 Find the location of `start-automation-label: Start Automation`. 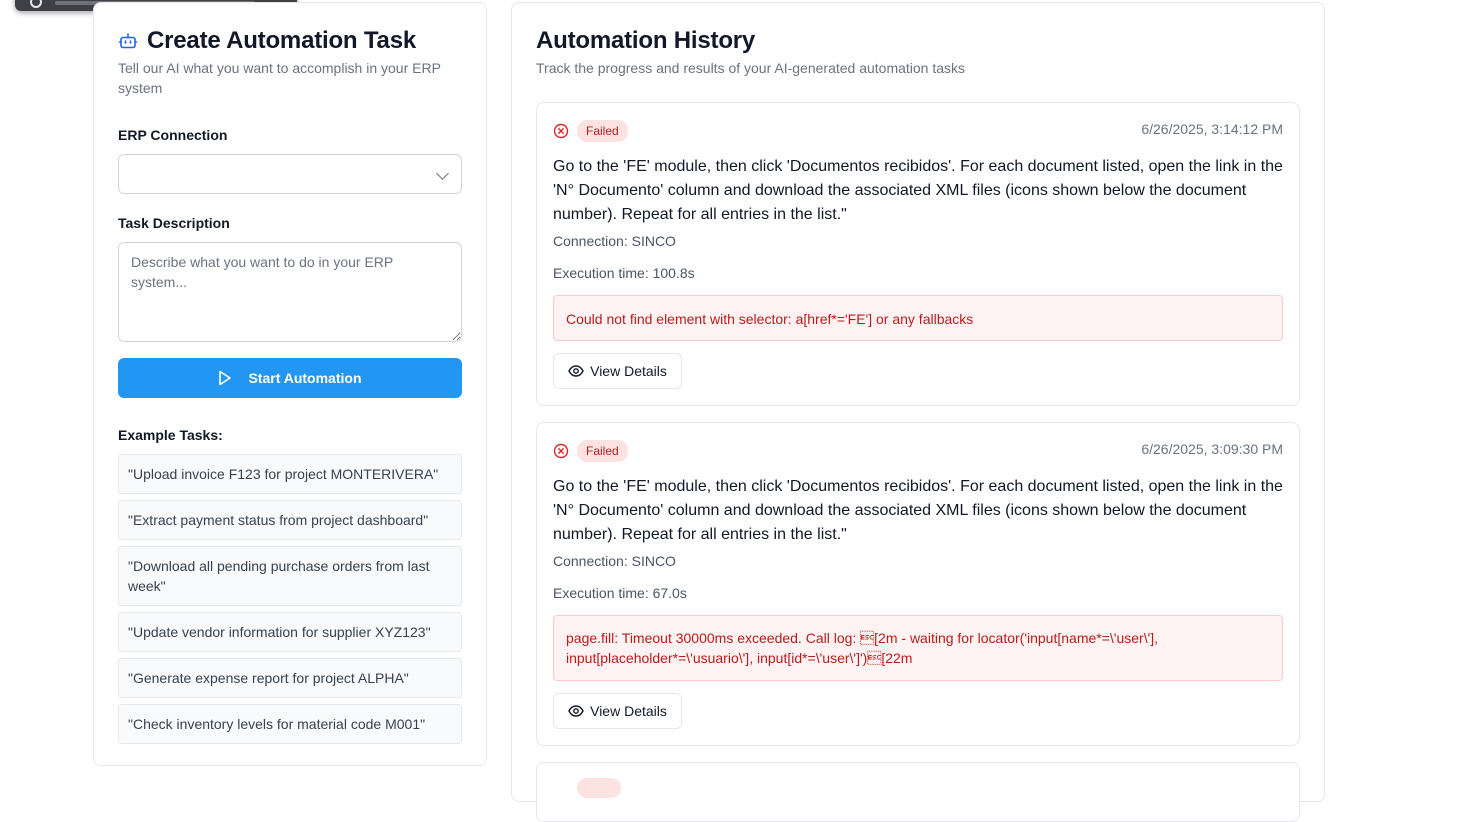

start-automation-label: Start Automation is located at coordinates (305, 378).